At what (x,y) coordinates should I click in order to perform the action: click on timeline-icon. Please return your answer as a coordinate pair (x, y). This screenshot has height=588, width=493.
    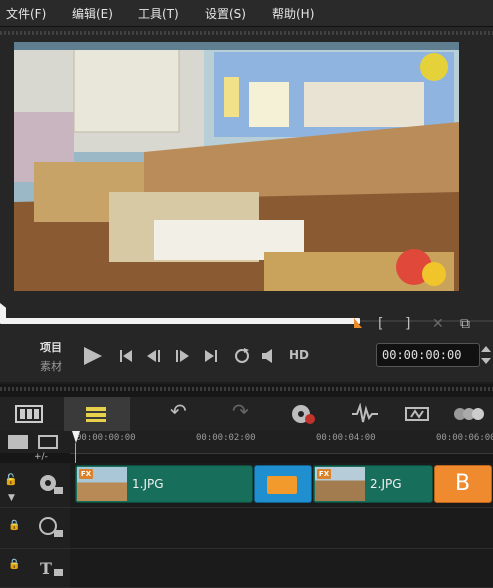
    Looking at the image, I should click on (96, 414).